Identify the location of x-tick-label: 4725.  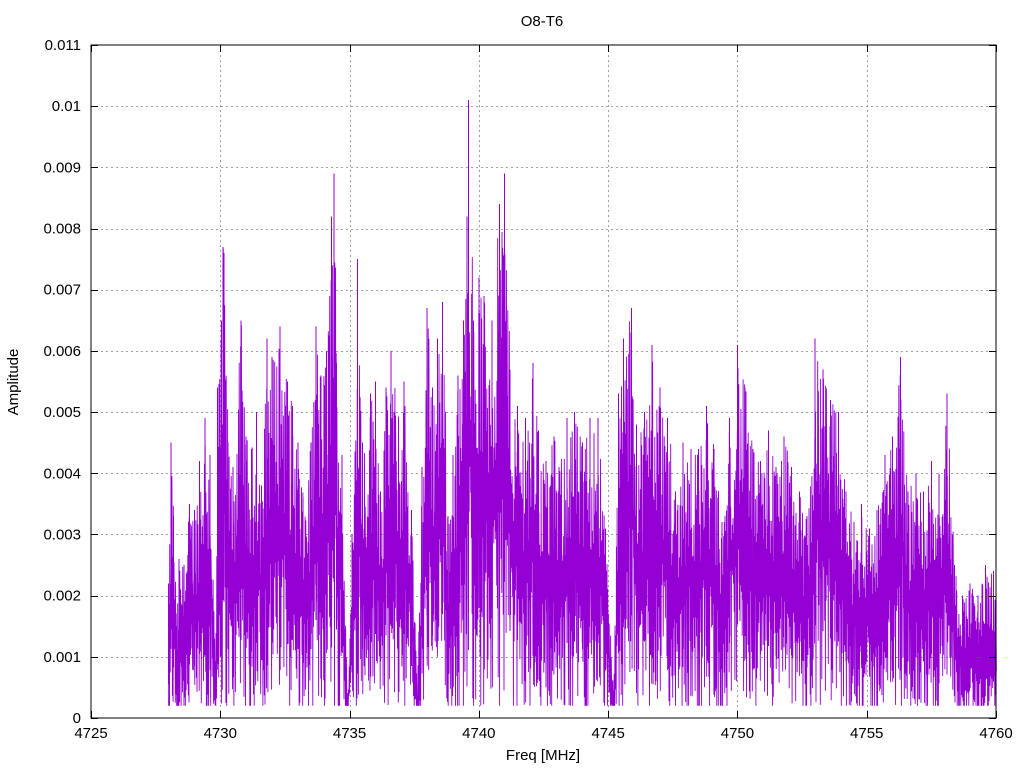
(90, 733).